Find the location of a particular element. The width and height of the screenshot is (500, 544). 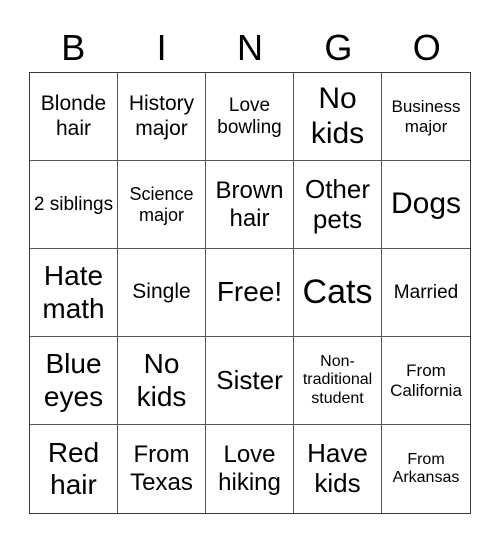

cell-label: Married is located at coordinates (426, 292).